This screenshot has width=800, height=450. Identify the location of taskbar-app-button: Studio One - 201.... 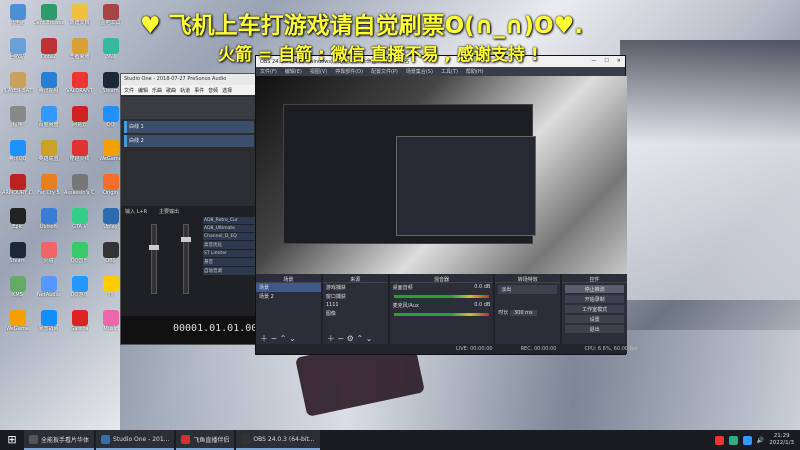
(135, 440).